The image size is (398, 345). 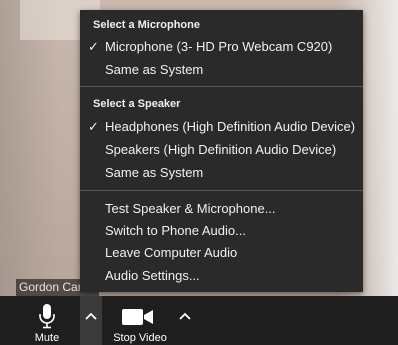 What do you see at coordinates (47, 316) in the screenshot?
I see `microphone-icon` at bounding box center [47, 316].